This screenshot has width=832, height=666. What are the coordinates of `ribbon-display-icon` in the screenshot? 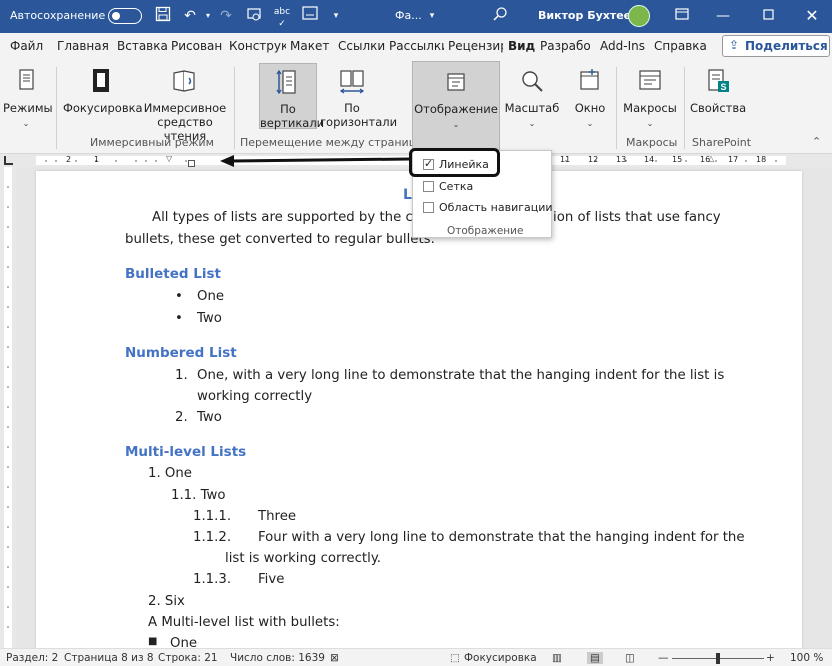 It's located at (682, 16).